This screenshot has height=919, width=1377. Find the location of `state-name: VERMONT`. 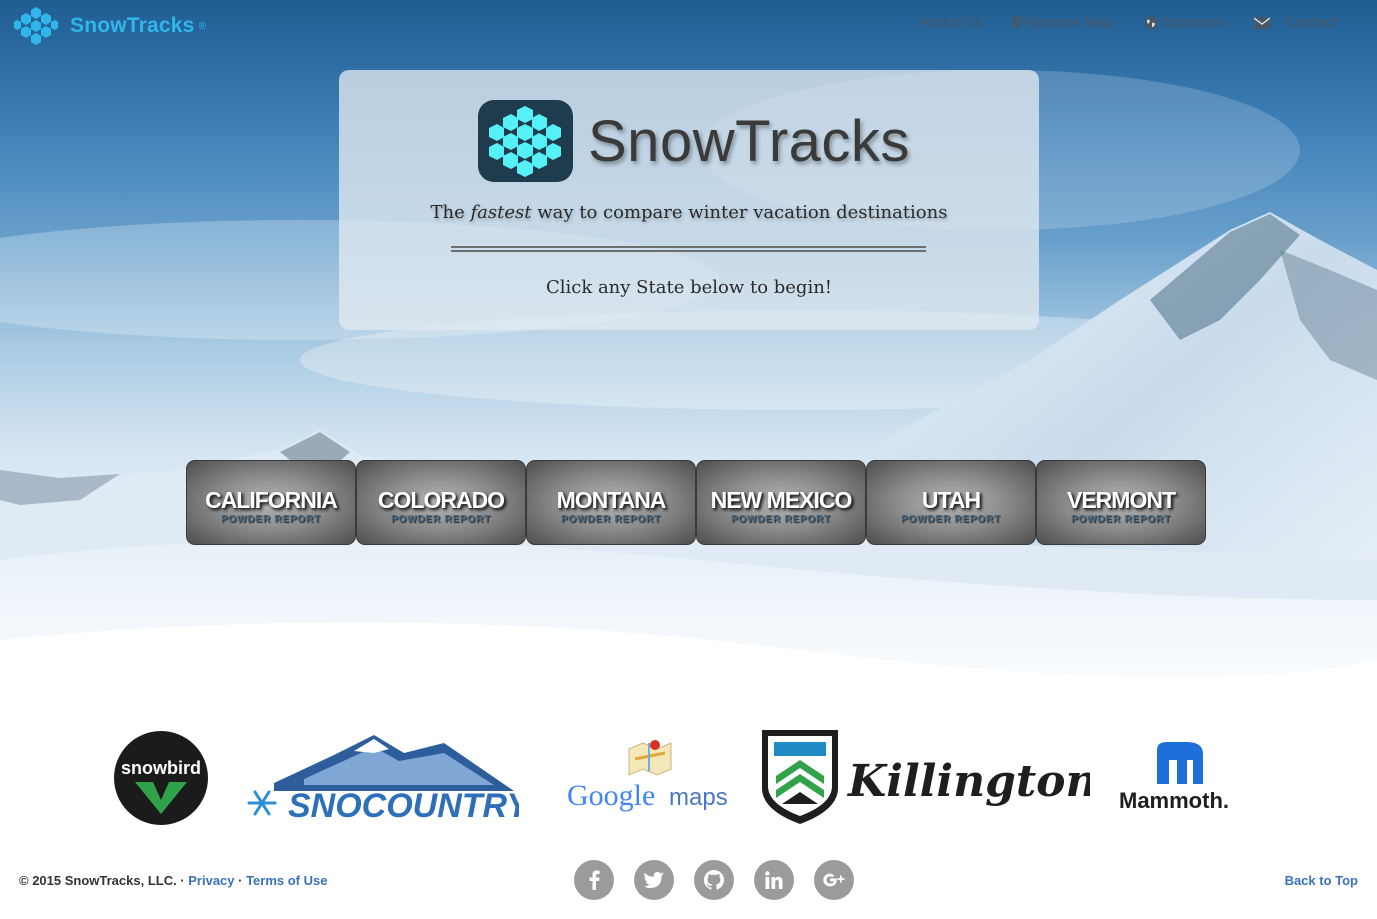

state-name: VERMONT is located at coordinates (1121, 500).